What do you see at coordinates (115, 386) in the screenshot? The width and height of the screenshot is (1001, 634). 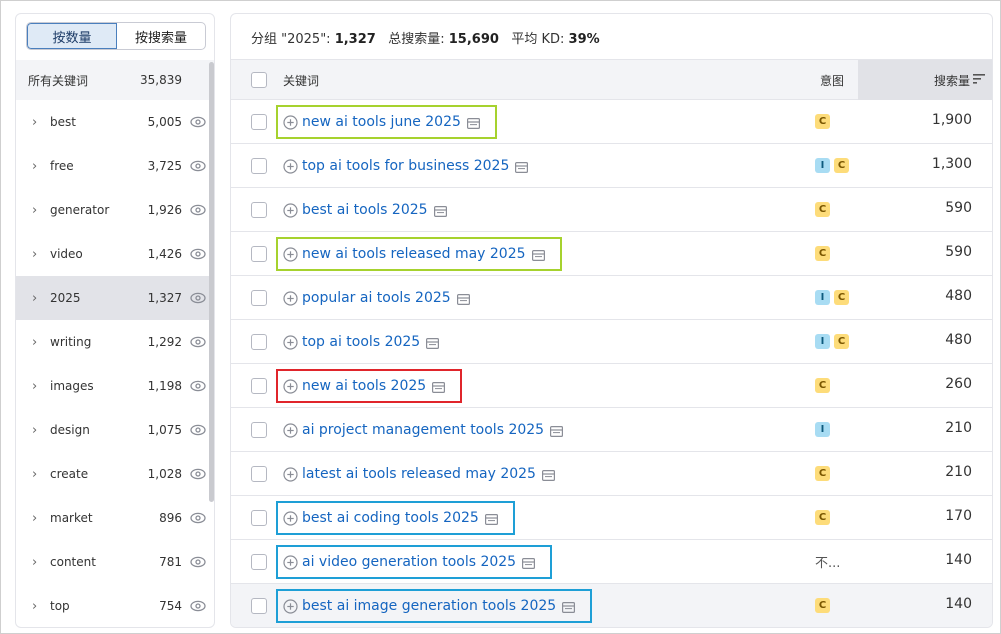 I see `sidebar-item-images: › images 1,198` at bounding box center [115, 386].